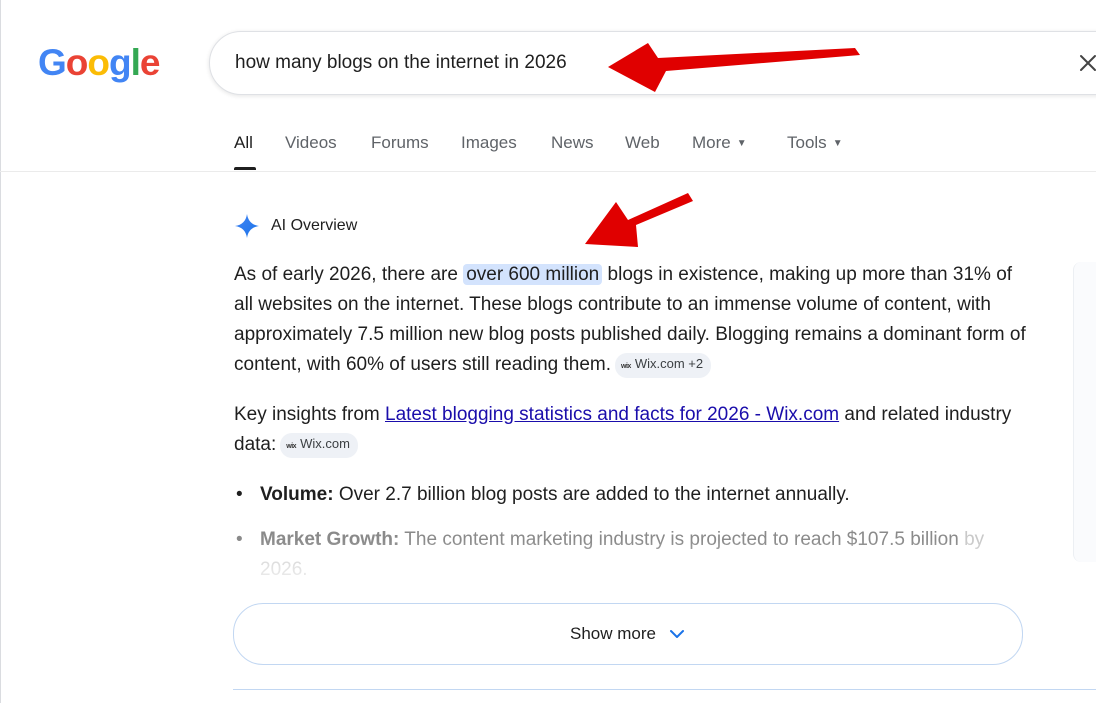 The height and width of the screenshot is (703, 1096). Describe the element at coordinates (349, 274) in the screenshot. I see `paragraph-text: As of early 2026, there are` at that location.